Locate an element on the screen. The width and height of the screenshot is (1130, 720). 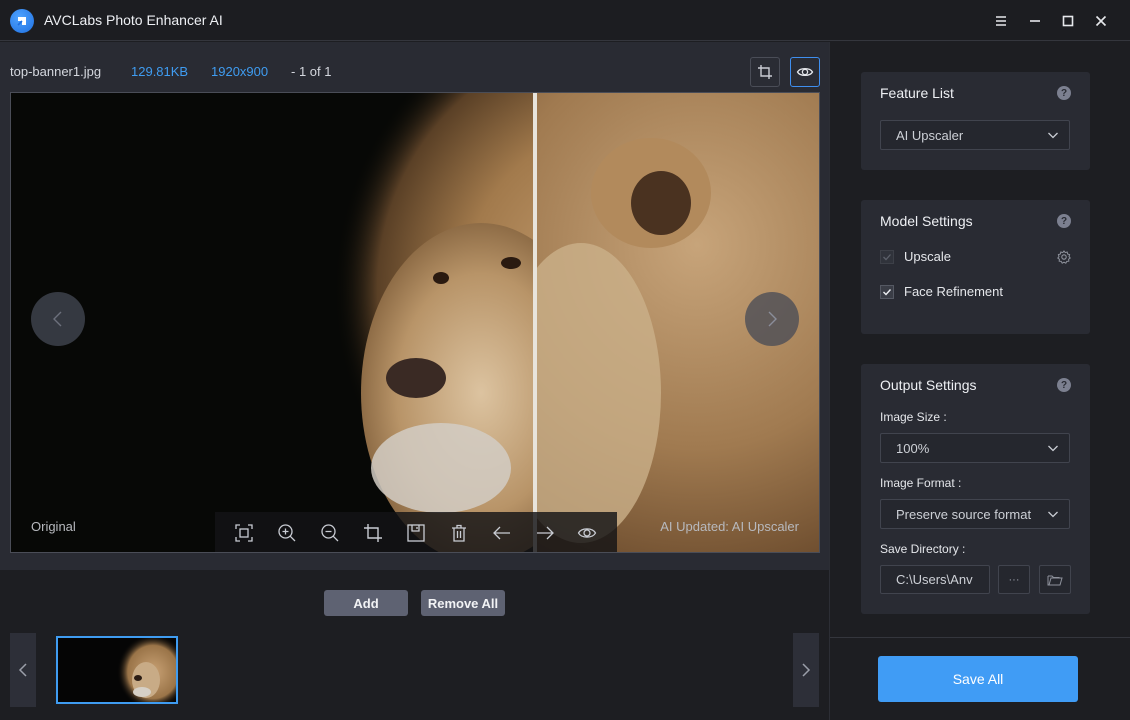
image-format-select: Preserve source format is located at coordinates (975, 514).